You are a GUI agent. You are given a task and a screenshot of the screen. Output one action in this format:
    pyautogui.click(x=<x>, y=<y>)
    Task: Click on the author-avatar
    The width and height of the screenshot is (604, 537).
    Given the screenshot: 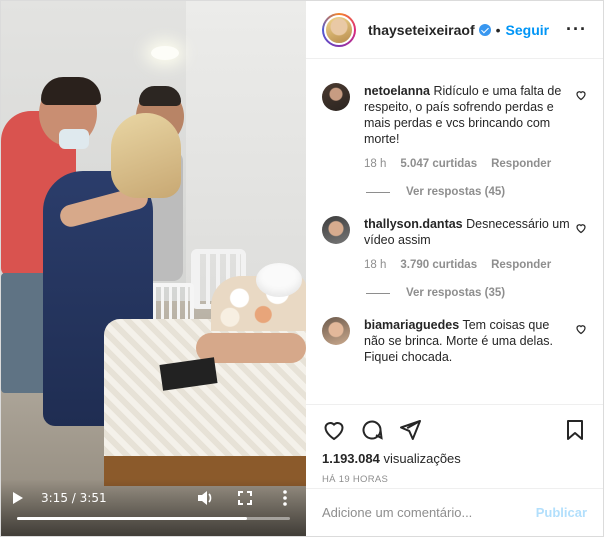 What is the action you would take?
    pyautogui.click(x=339, y=29)
    